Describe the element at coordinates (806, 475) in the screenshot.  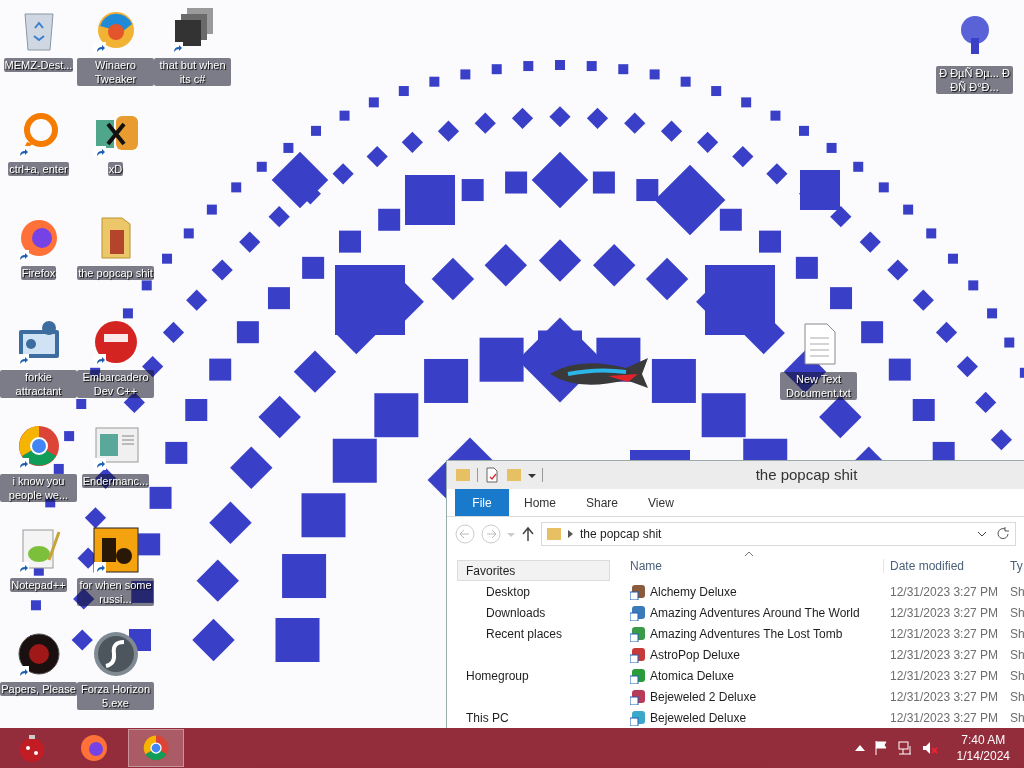
I see `window-title: the popcap shit` at that location.